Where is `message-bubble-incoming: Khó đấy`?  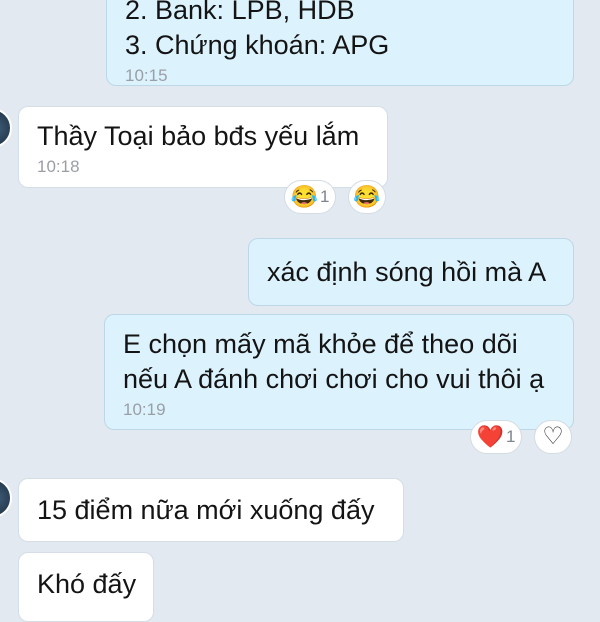
message-bubble-incoming: Khó đấy is located at coordinates (86, 587).